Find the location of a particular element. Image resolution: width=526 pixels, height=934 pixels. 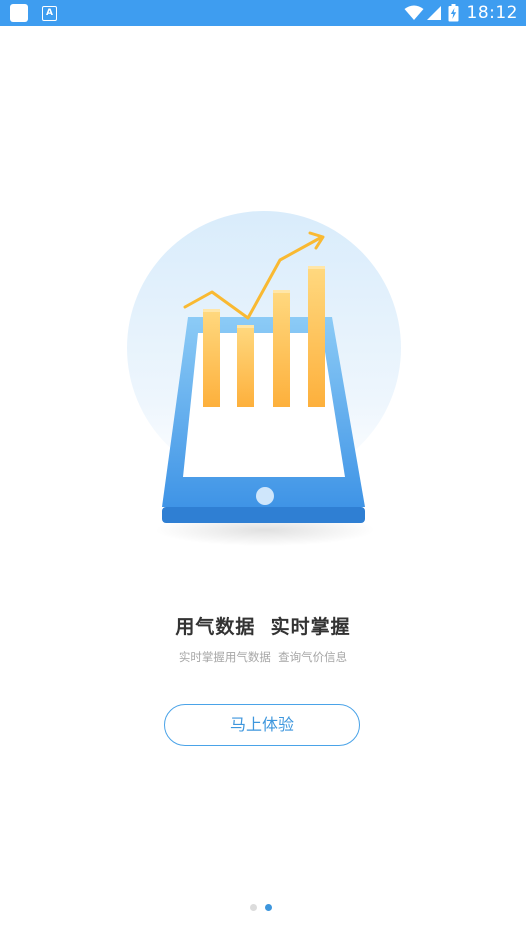

notification-square-icon is located at coordinates (19, 13).